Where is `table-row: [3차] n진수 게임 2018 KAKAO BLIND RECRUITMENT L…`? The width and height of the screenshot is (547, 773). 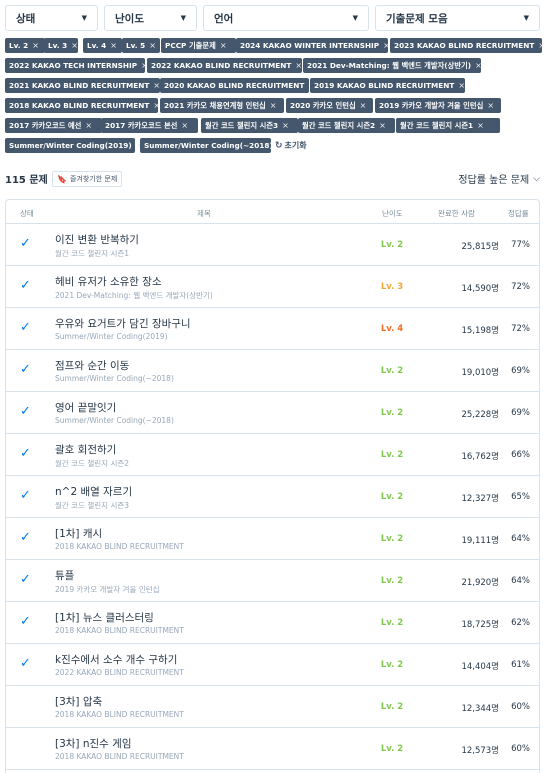 table-row: [3차] n진수 게임 2018 KAKAO BLIND RECRUITMENT L… is located at coordinates (272, 749).